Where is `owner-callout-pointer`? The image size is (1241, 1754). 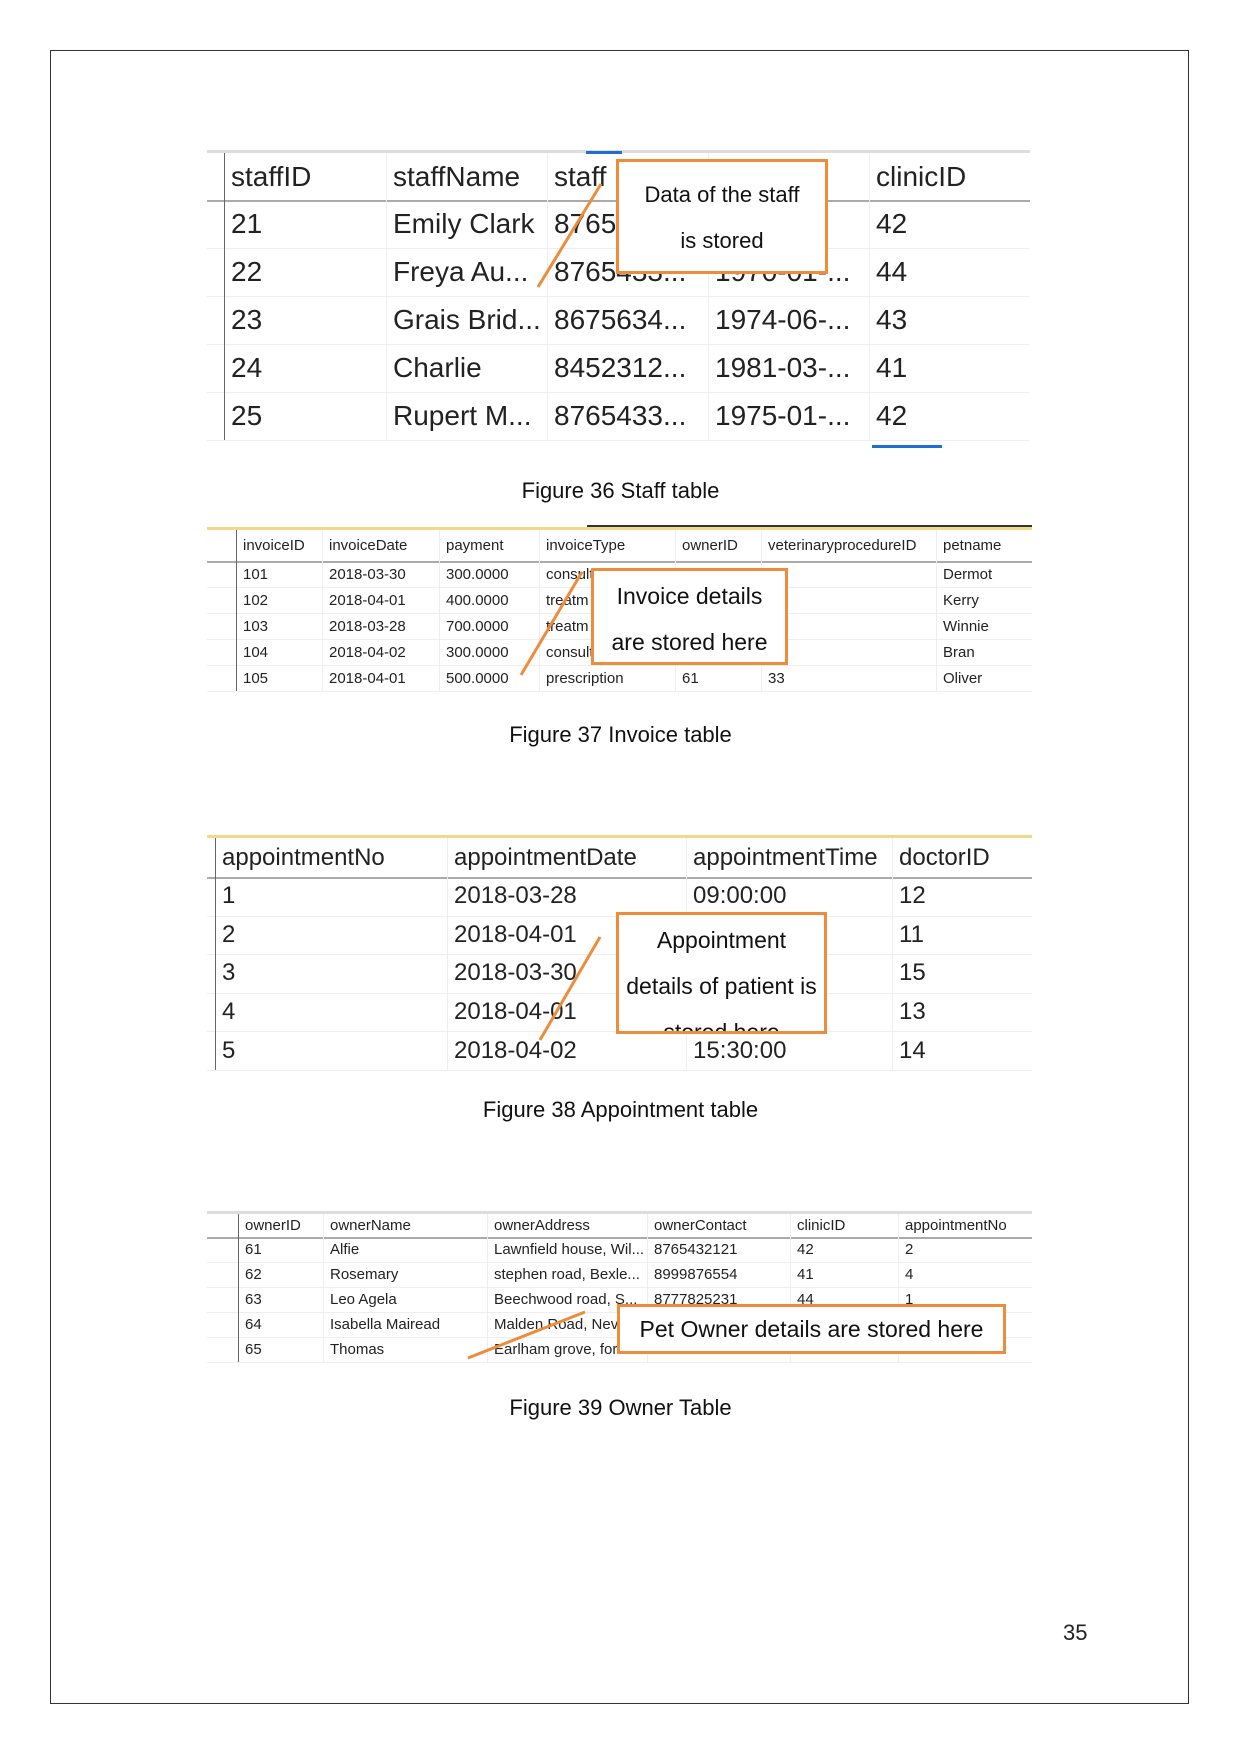
owner-callout-pointer is located at coordinates (526, 1335).